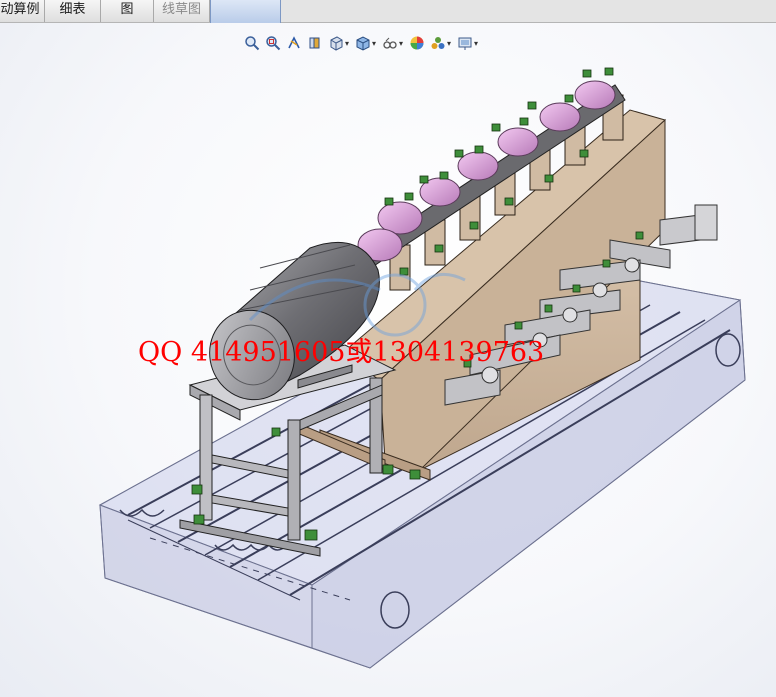 This screenshot has width=776, height=697. Describe the element at coordinates (341, 352) in the screenshot. I see `contact-watermark-text: QQ 414951605或1304139763` at that location.